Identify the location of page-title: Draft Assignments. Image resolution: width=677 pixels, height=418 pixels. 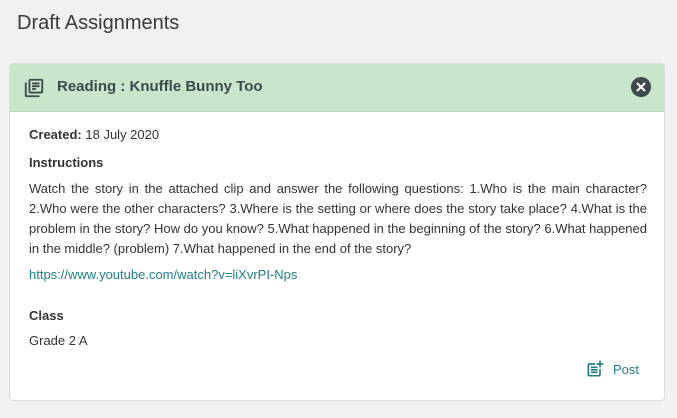
(98, 23).